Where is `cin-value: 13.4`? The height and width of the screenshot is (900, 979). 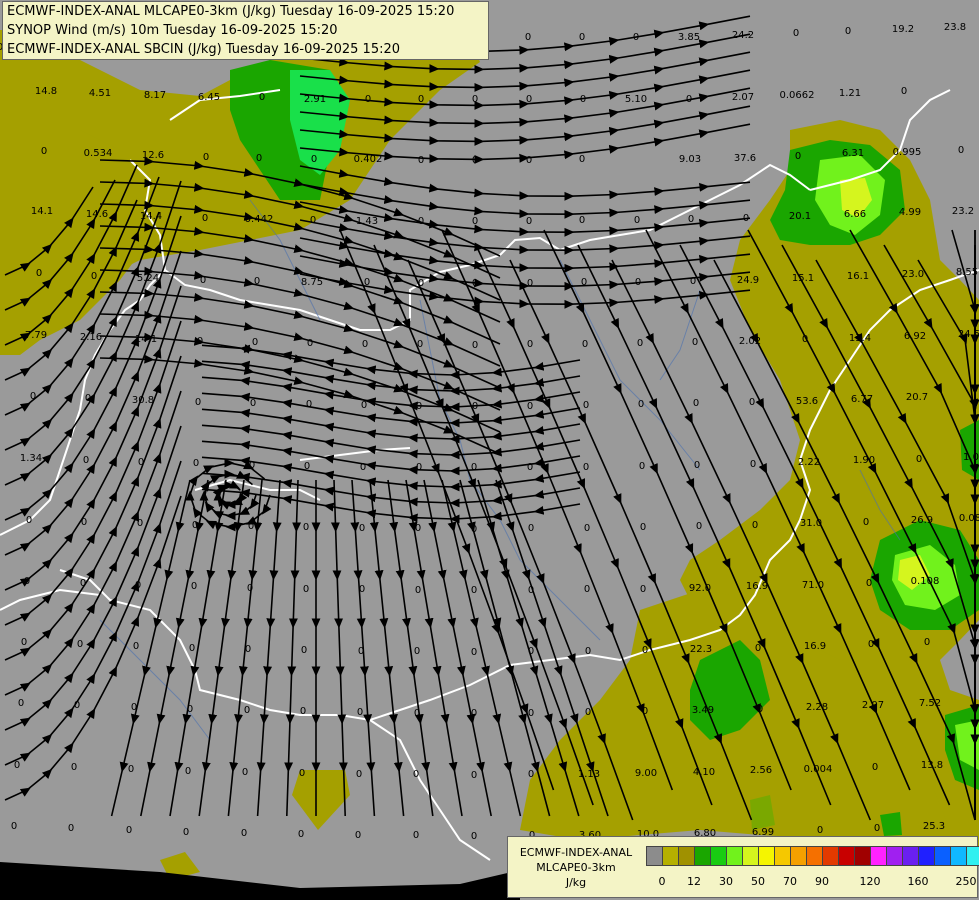 cin-value: 13.4 is located at coordinates (860, 338).